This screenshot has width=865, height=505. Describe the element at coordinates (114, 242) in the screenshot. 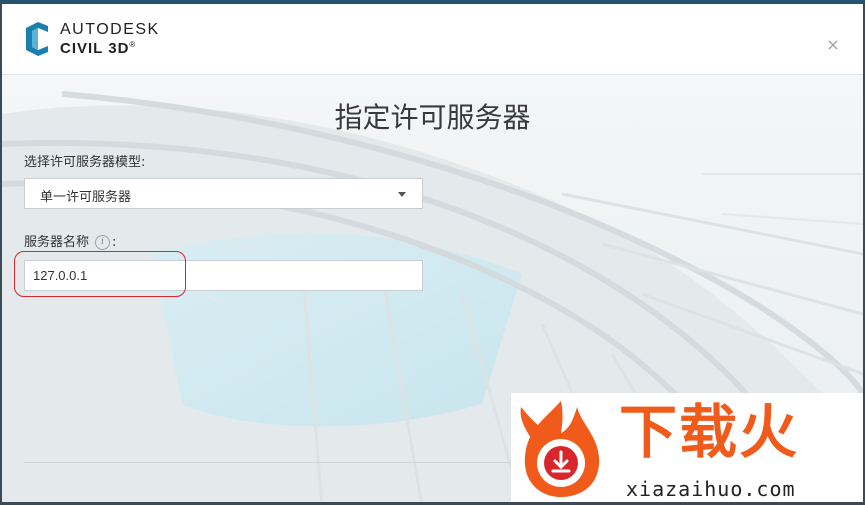

I see `server-name-colon: :` at that location.